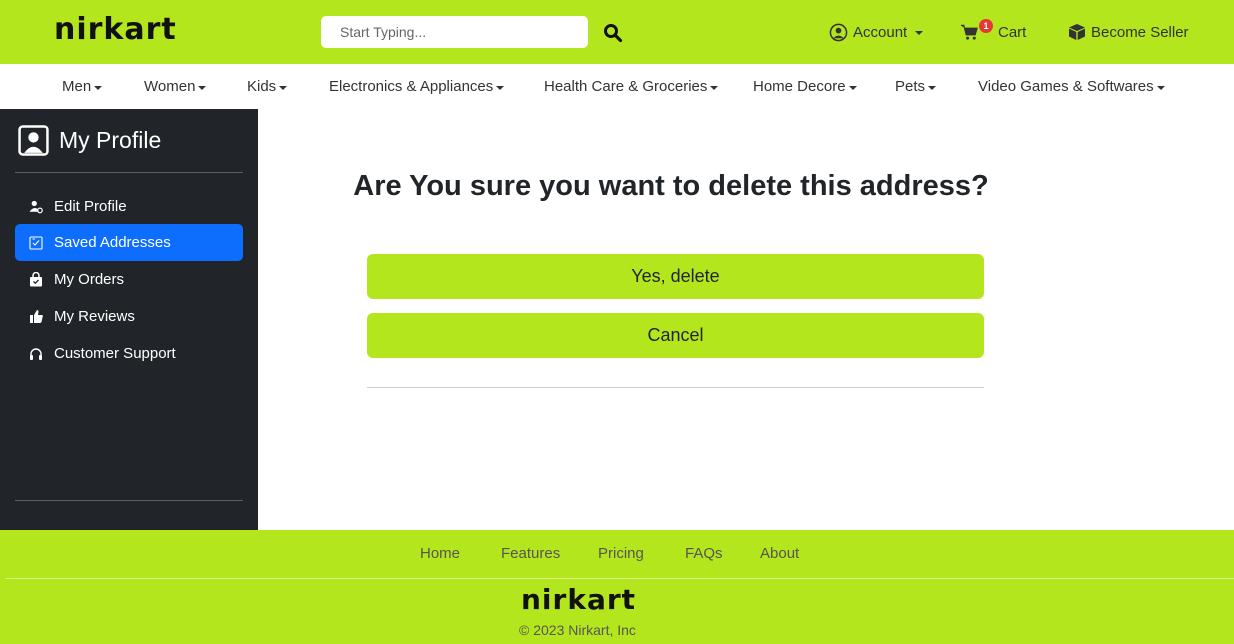  Describe the element at coordinates (112, 242) in the screenshot. I see `sidebar-item-label: Saved Addresses` at that location.